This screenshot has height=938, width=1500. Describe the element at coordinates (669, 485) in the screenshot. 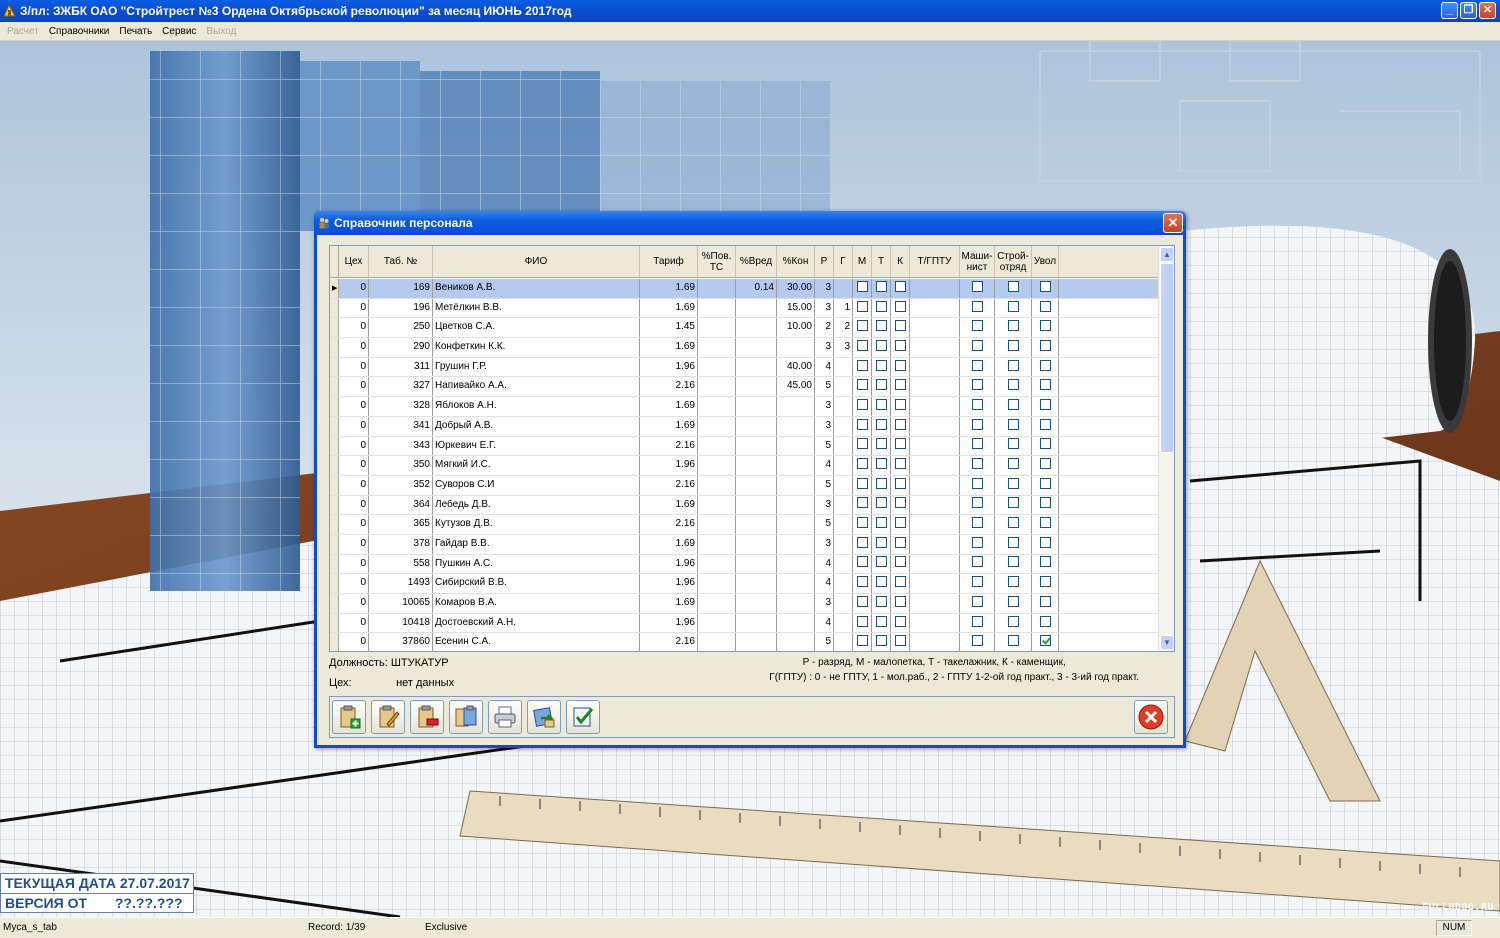

I see `cell-tarif: 2.16` at that location.